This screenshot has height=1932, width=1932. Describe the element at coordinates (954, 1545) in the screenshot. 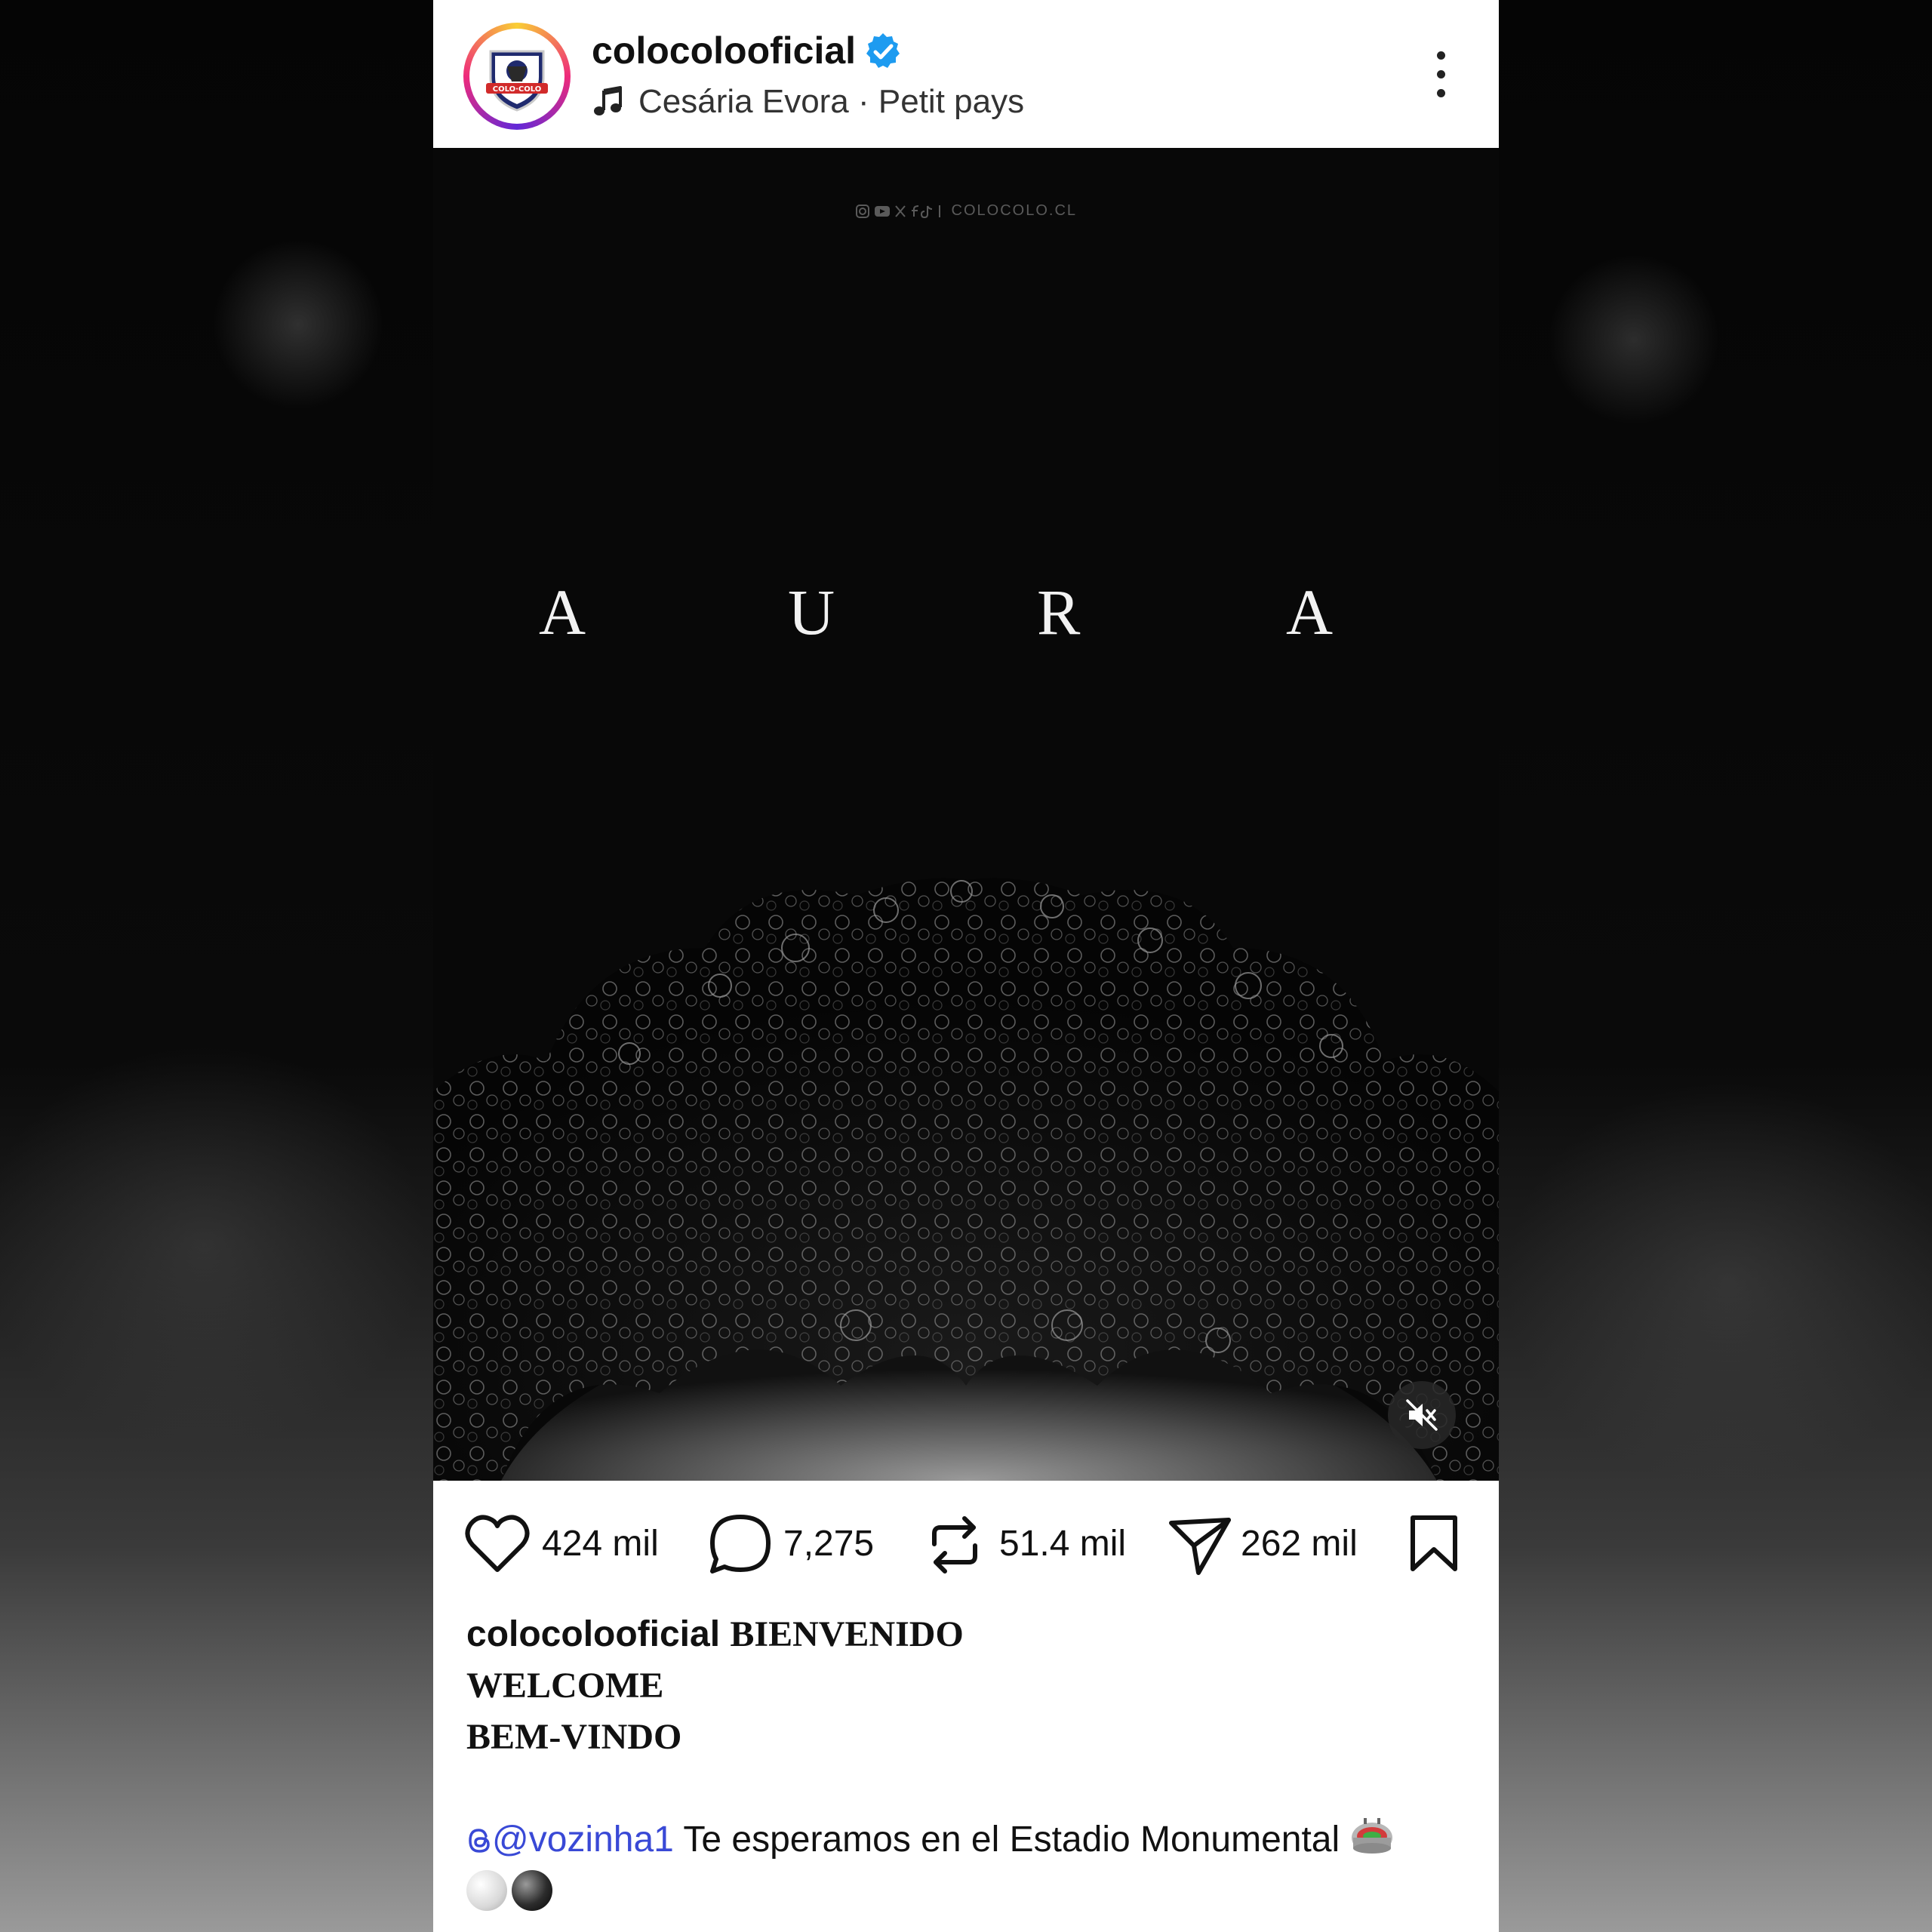

I see `repost-icon` at that location.